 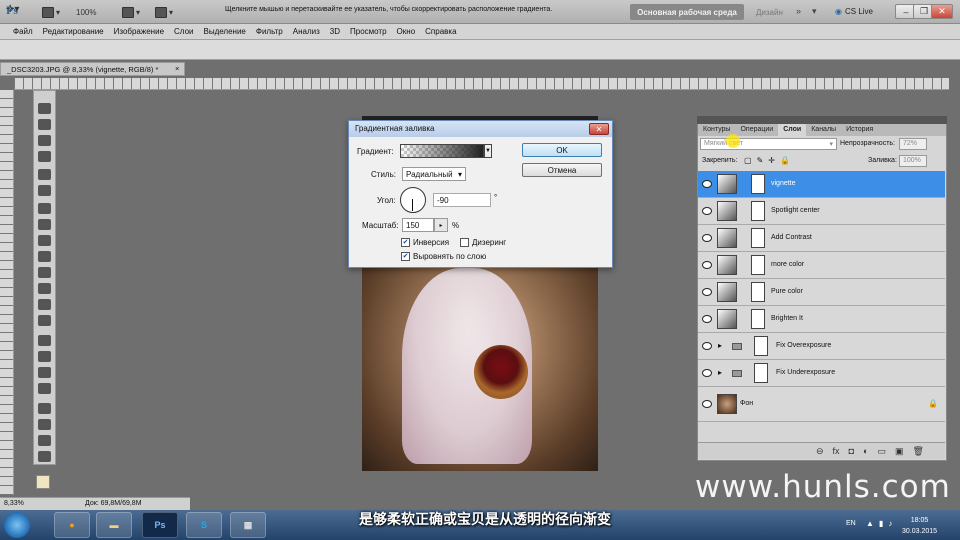 What do you see at coordinates (748, 160) in the screenshot?
I see `lock-transparency-icon: ▢` at bounding box center [748, 160].